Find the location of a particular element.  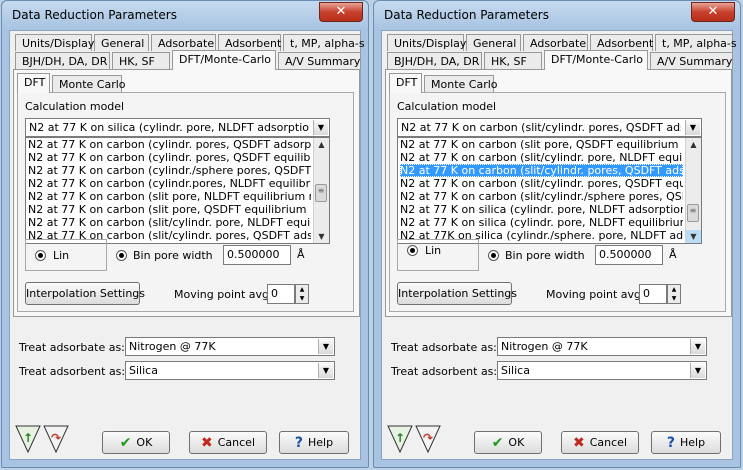

bin-label: Bin pore width is located at coordinates (173, 255).